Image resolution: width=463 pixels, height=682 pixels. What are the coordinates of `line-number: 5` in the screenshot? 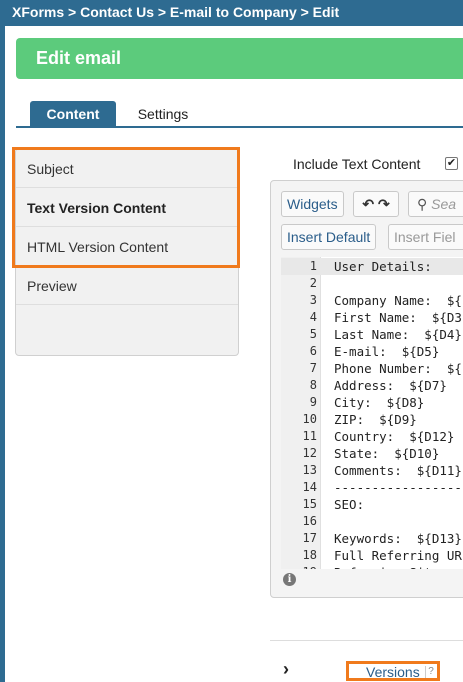 It's located at (313, 334).